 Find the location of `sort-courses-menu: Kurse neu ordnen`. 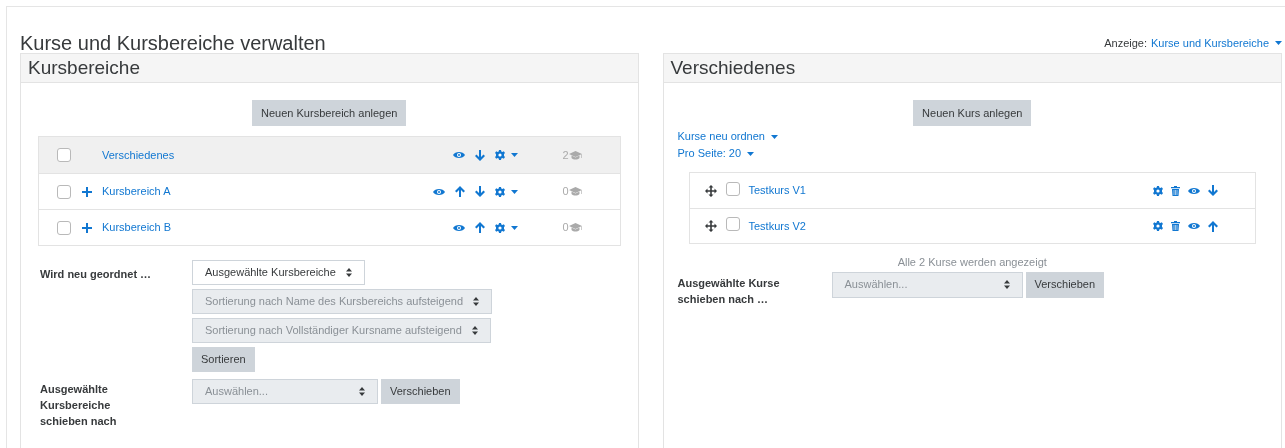

sort-courses-menu: Kurse neu ordnen is located at coordinates (727, 136).